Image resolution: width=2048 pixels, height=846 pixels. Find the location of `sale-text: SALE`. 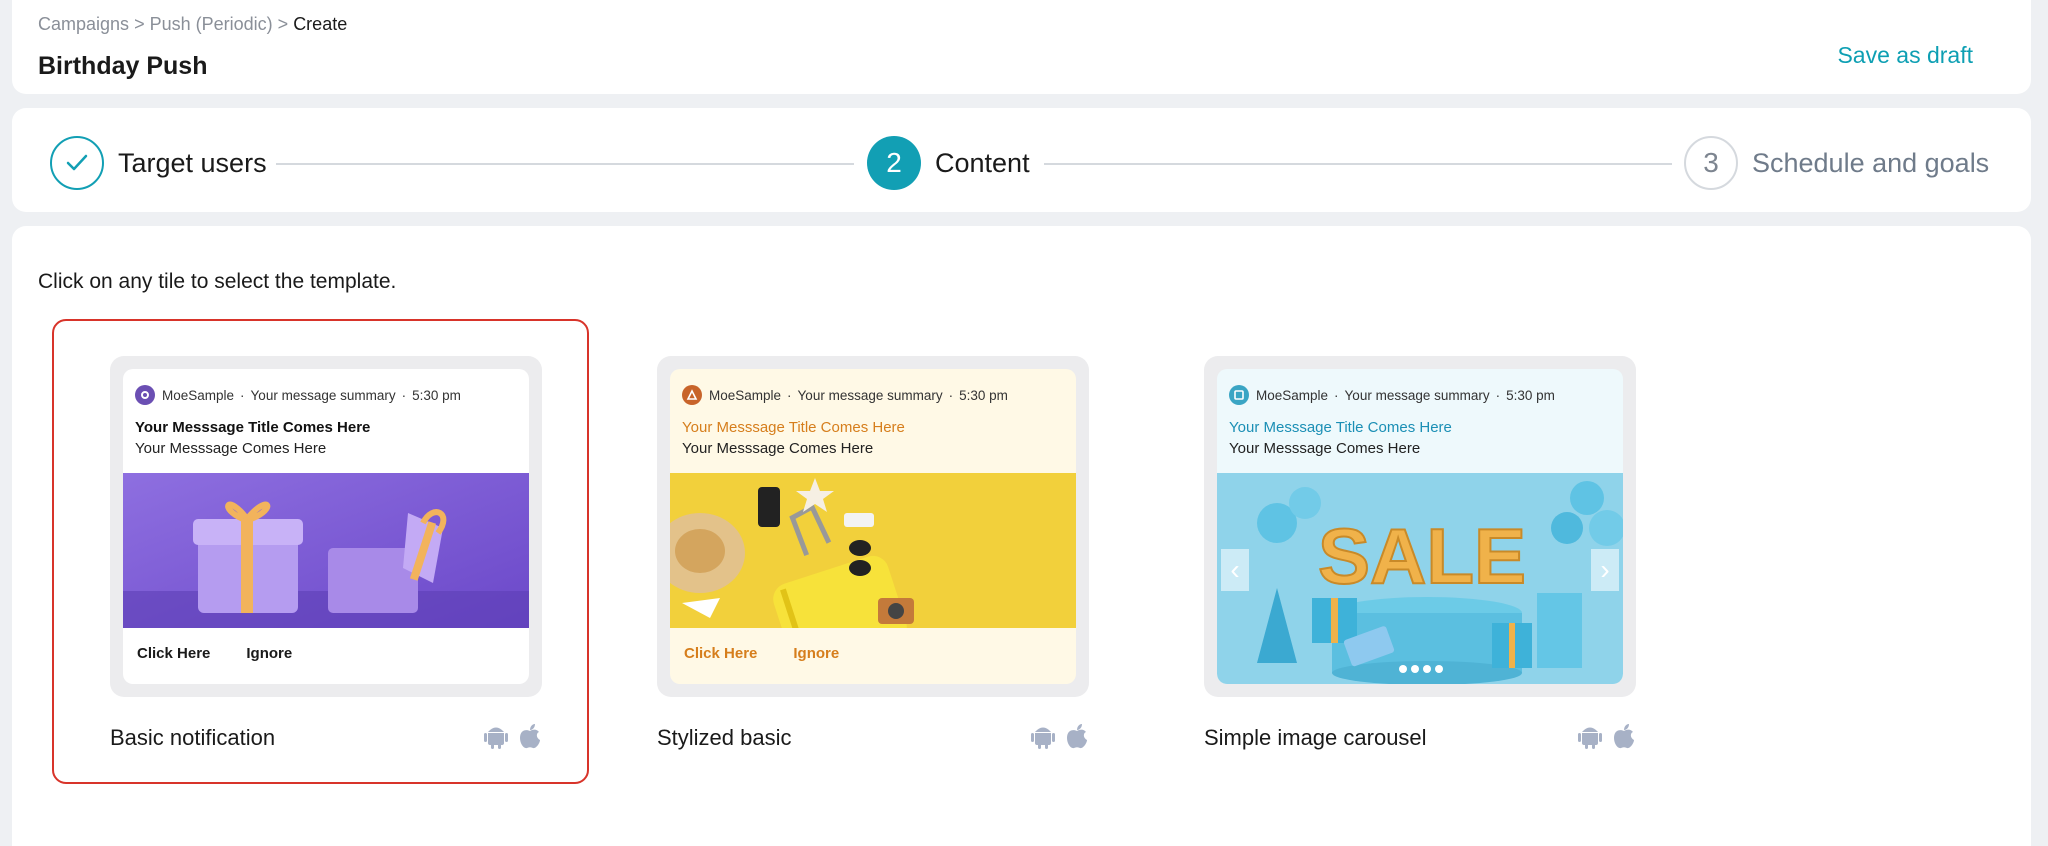

sale-text: SALE is located at coordinates (1422, 556).